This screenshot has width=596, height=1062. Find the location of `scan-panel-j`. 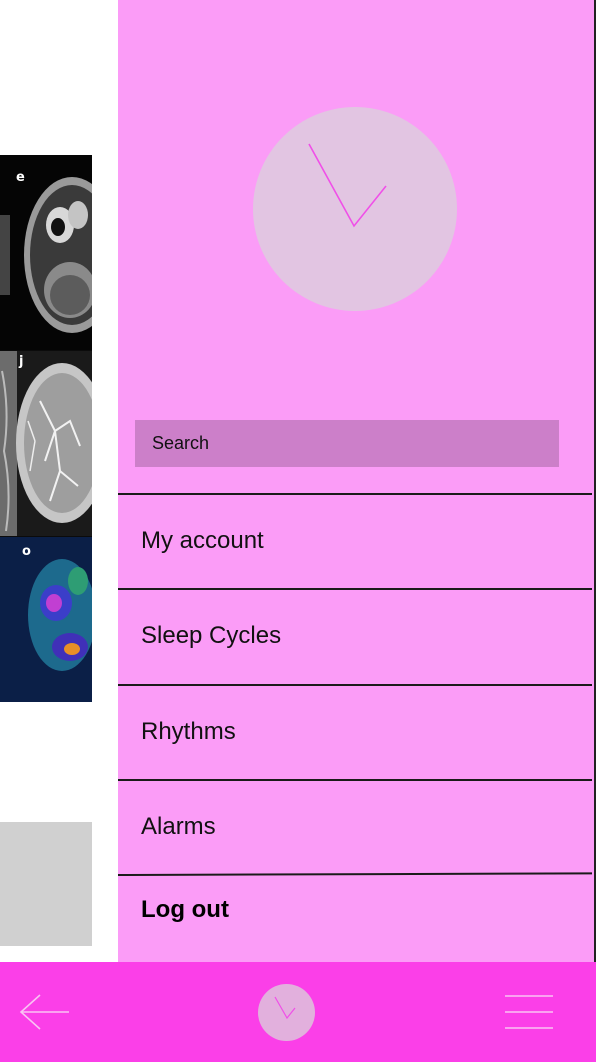

scan-panel-j is located at coordinates (46, 443).